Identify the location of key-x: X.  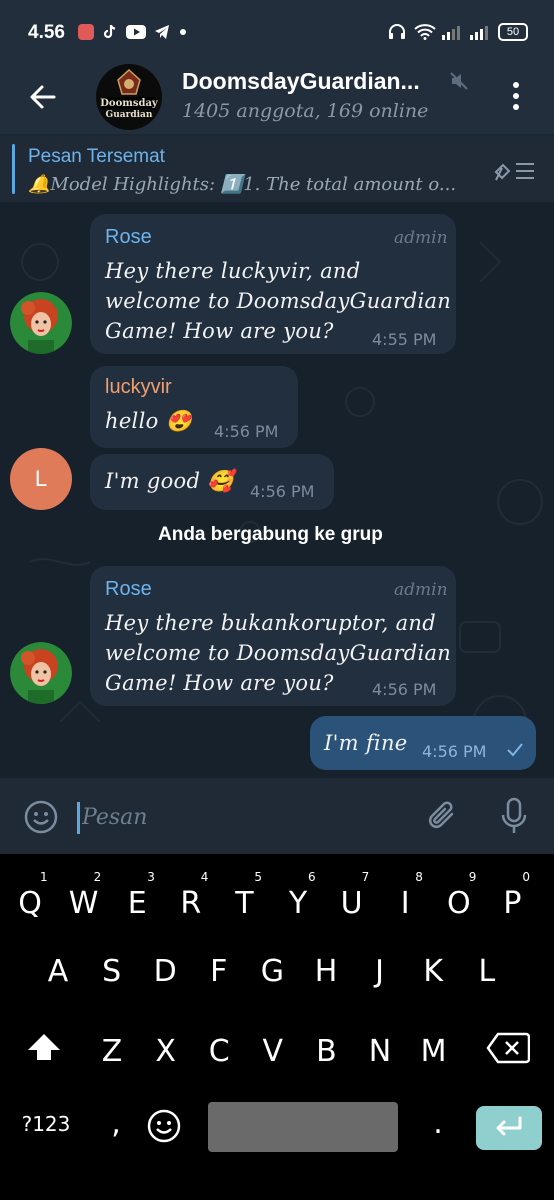
(166, 1051).